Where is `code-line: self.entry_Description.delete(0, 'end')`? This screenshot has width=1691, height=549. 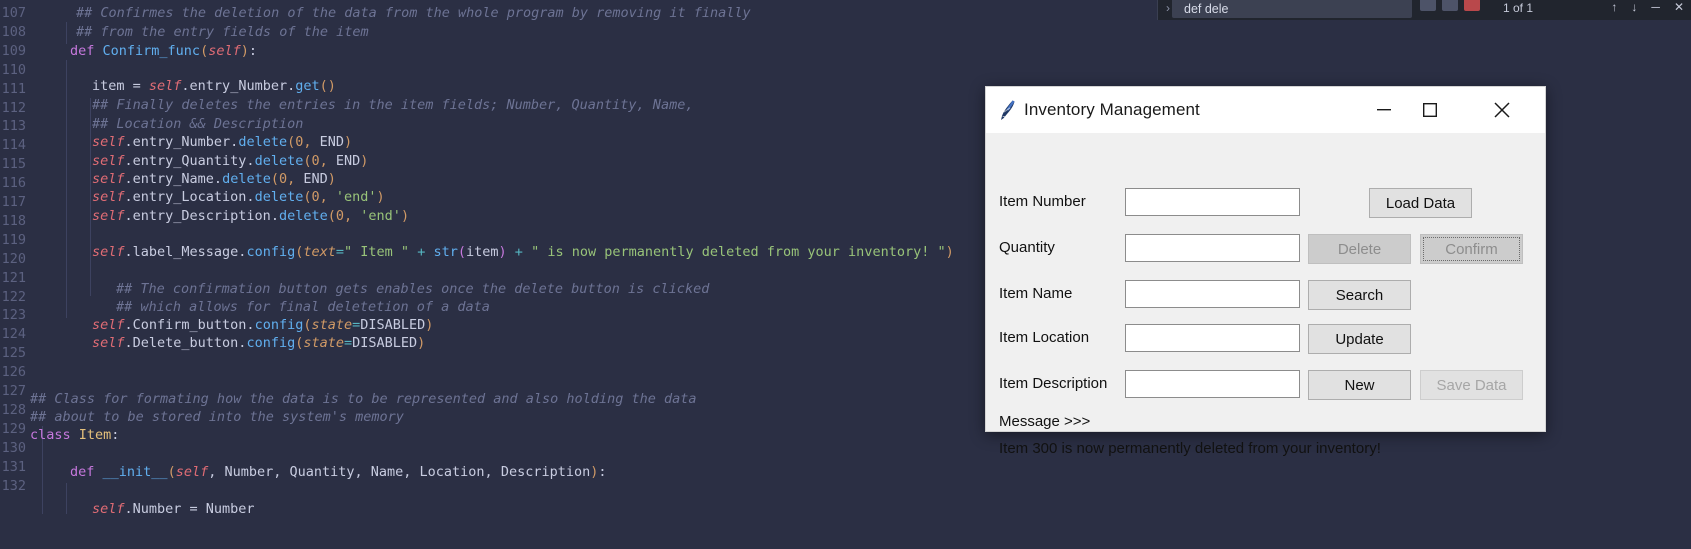
code-line: self.entry_Description.delete(0, 'end') is located at coordinates (251, 216).